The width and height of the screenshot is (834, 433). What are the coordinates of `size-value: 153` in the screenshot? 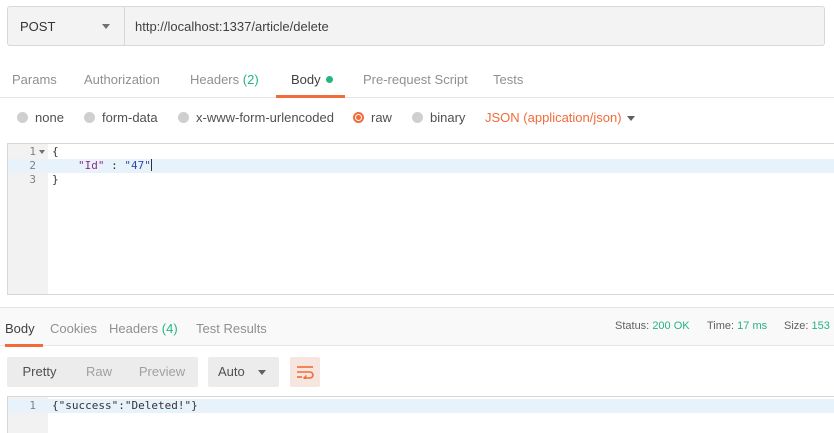 It's located at (821, 326).